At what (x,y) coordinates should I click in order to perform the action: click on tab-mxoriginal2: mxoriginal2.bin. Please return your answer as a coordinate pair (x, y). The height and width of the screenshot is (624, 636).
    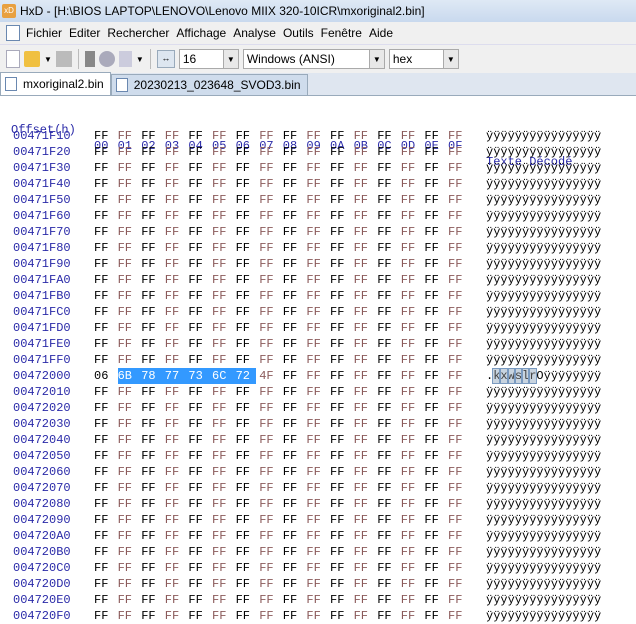
    Looking at the image, I should click on (55, 83).